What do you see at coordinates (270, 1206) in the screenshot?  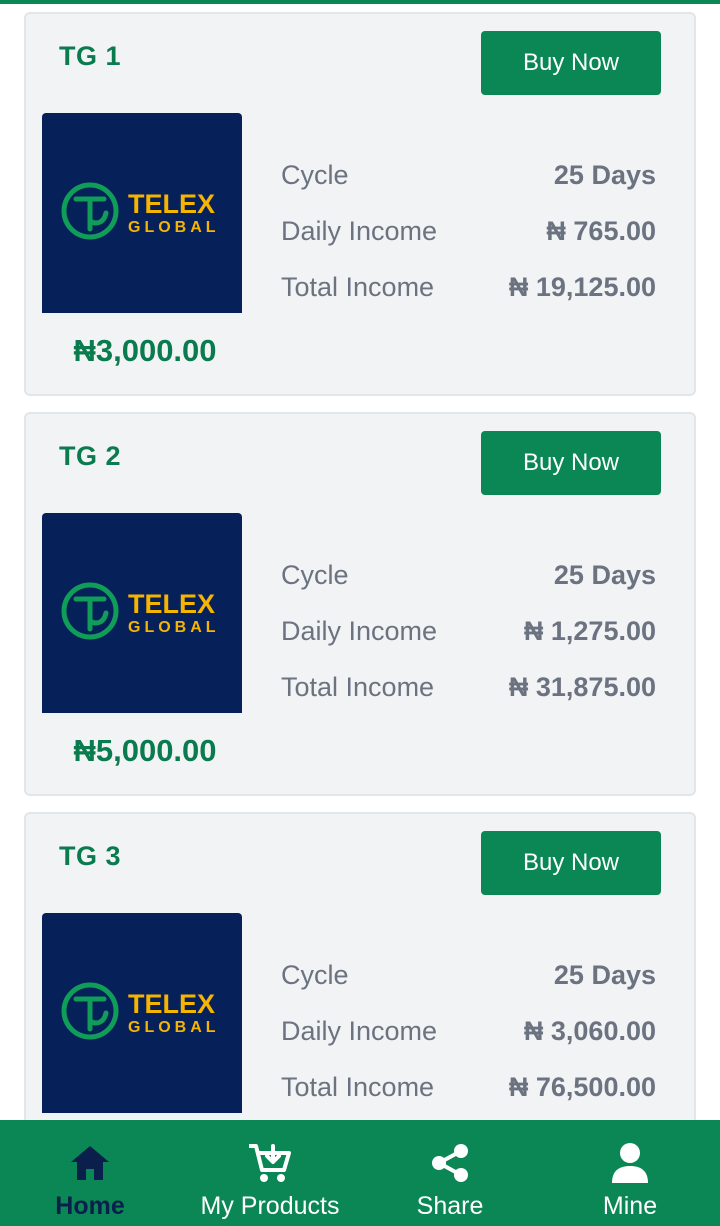 I see `nav-label: My Products` at bounding box center [270, 1206].